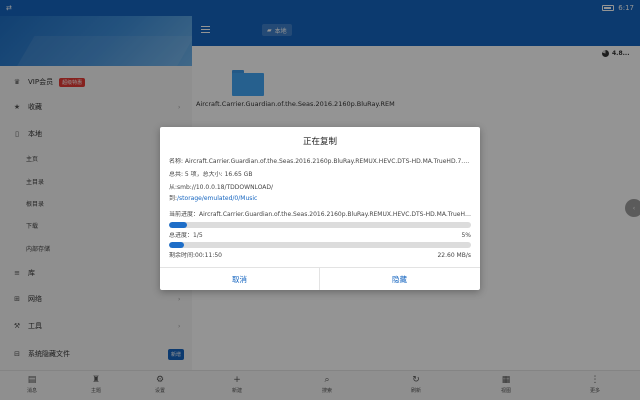 This screenshot has width=640, height=400. What do you see at coordinates (320, 225) in the screenshot?
I see `current-progress-bar` at bounding box center [320, 225].